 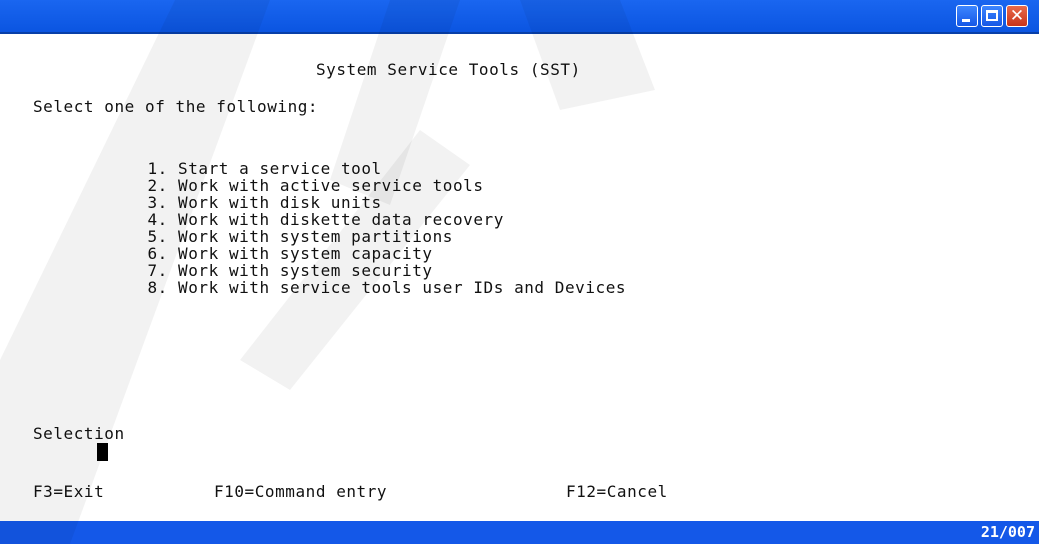 I want to click on f3-exit-key: F3=Exit, so click(x=68, y=491).